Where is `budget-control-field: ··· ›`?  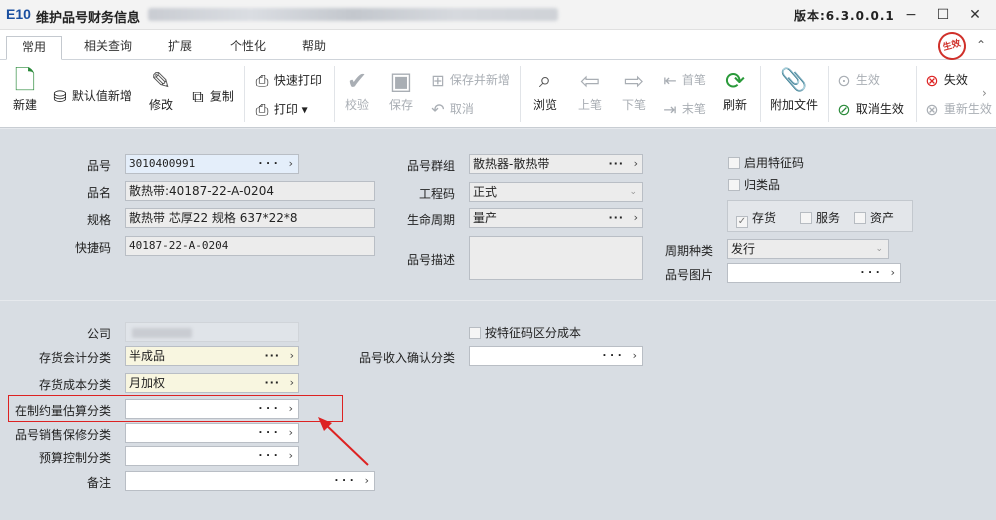
budget-control-field: ··· › is located at coordinates (212, 456).